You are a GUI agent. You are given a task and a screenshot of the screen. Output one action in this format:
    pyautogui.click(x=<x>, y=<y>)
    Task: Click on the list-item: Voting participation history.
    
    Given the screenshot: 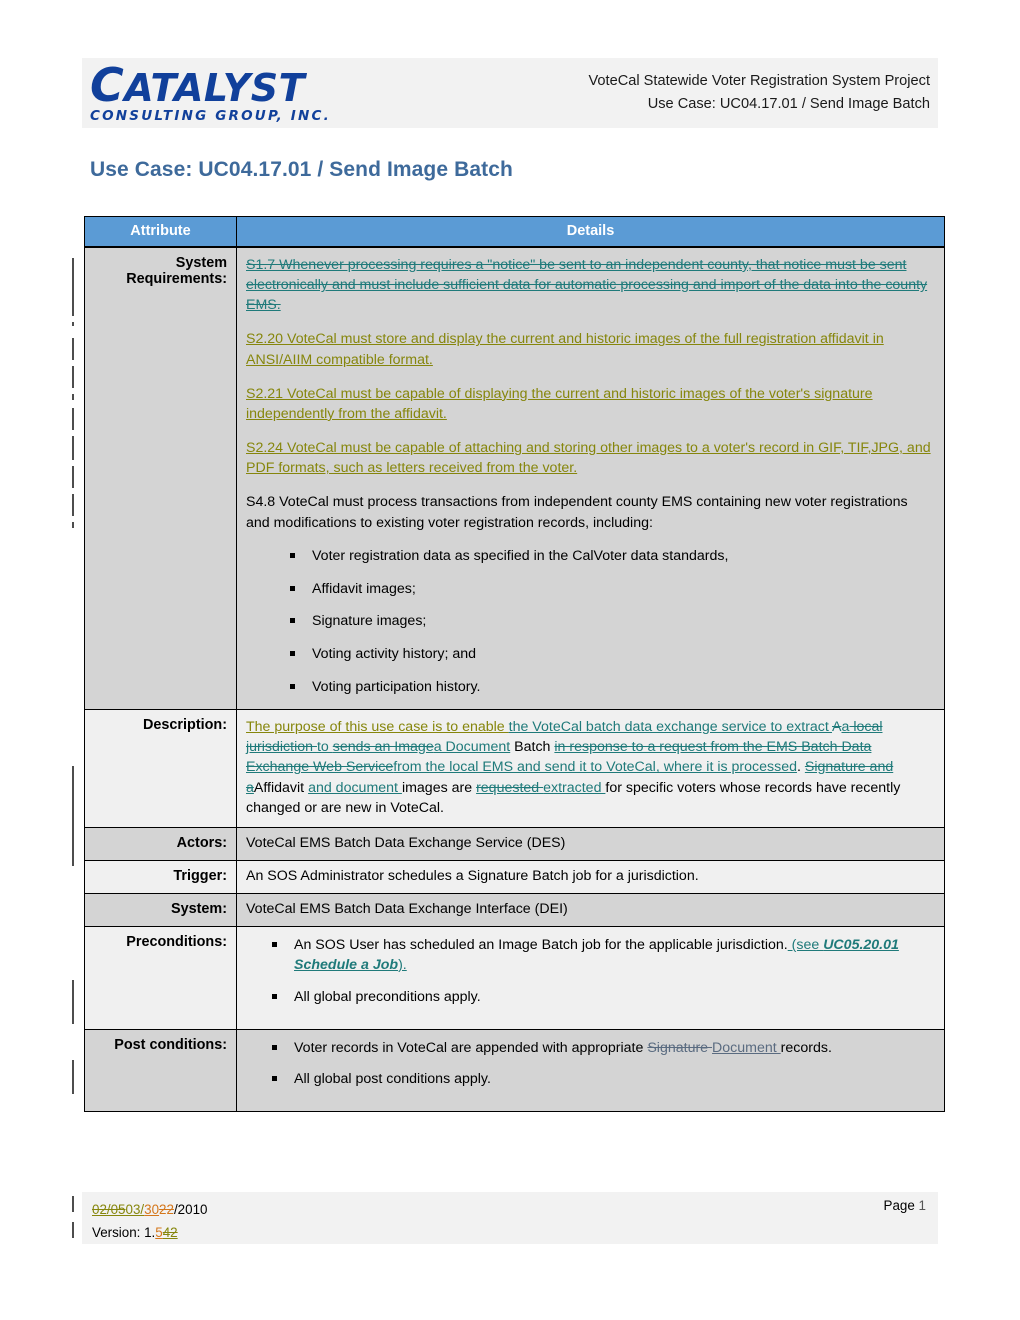 What is the action you would take?
    pyautogui.click(x=612, y=688)
    